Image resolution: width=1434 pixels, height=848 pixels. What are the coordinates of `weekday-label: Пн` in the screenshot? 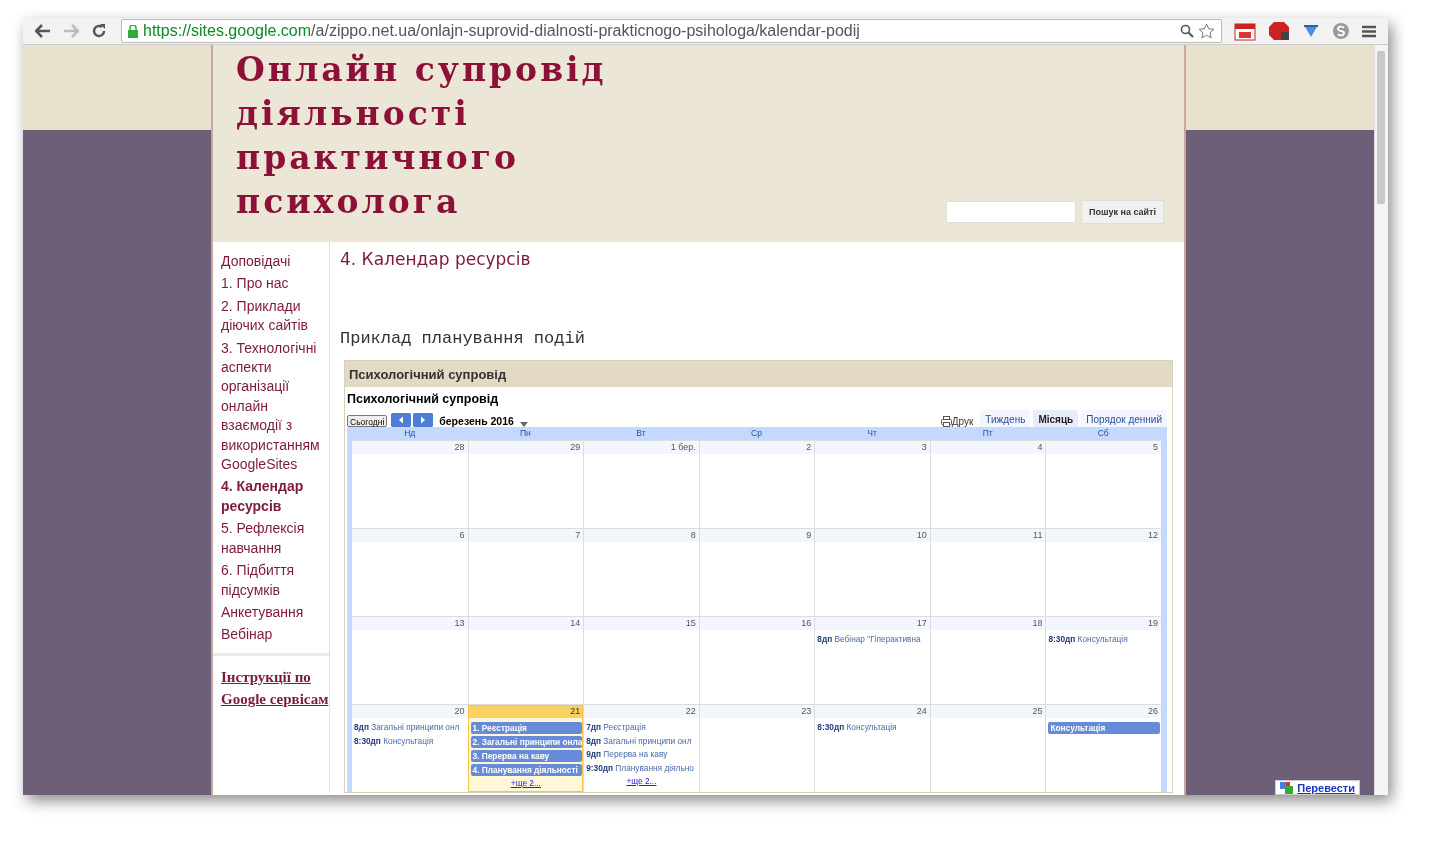 It's located at (525, 433).